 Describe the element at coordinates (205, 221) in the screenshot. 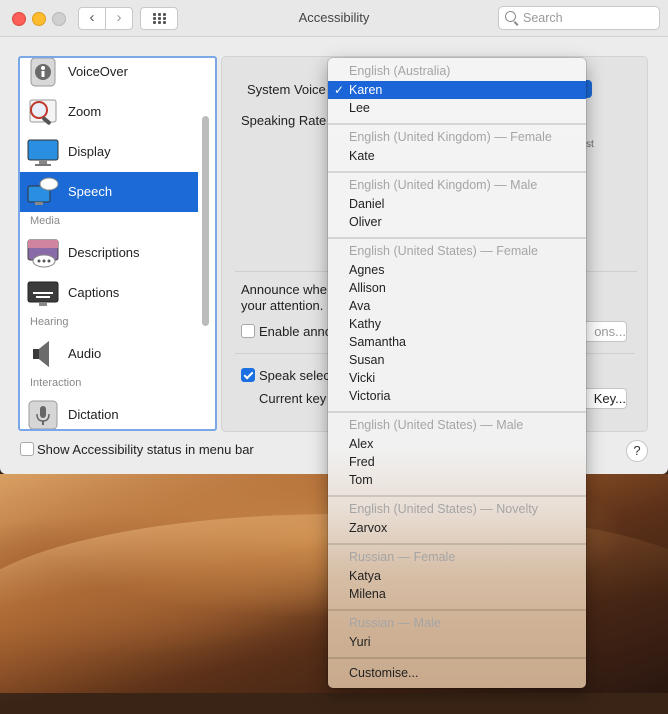

I see `sidebar-scrollbar` at that location.